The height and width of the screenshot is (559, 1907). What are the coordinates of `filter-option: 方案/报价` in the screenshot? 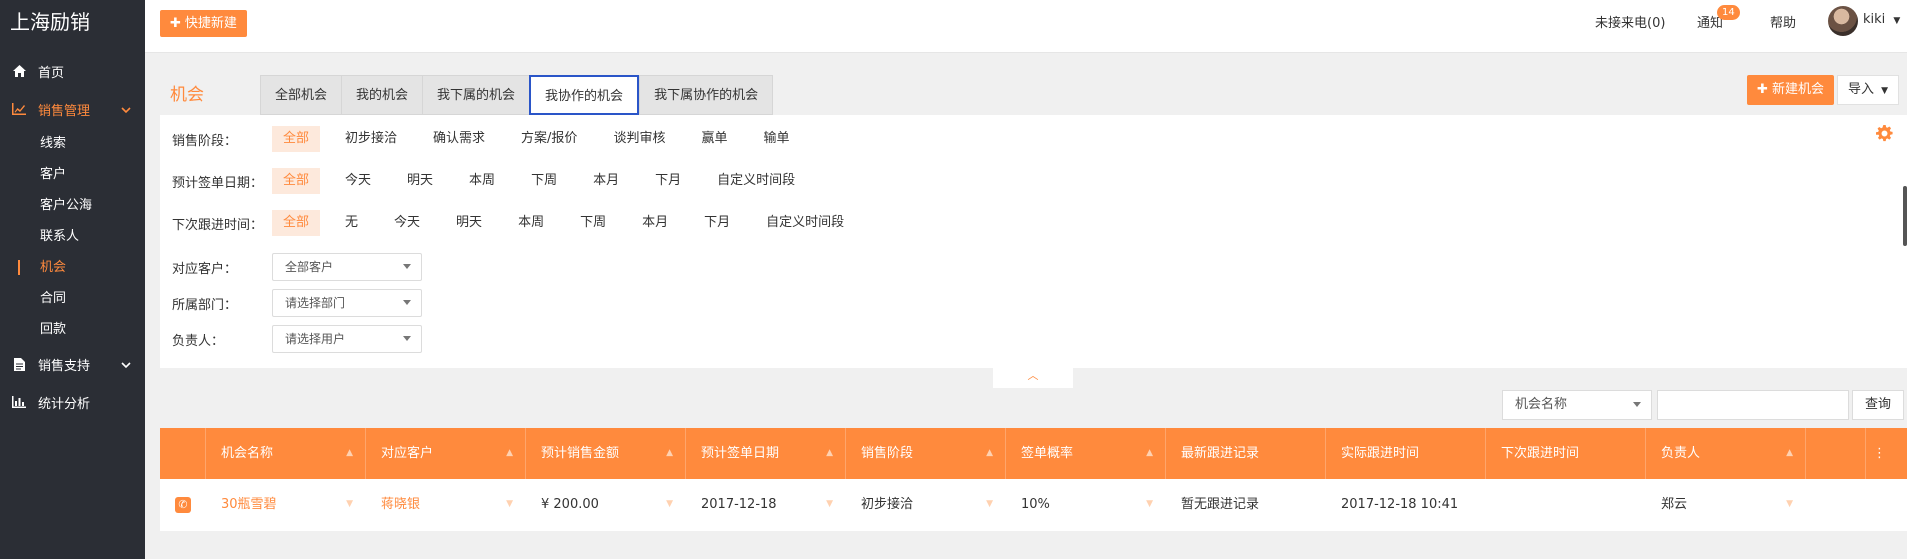 It's located at (549, 139).